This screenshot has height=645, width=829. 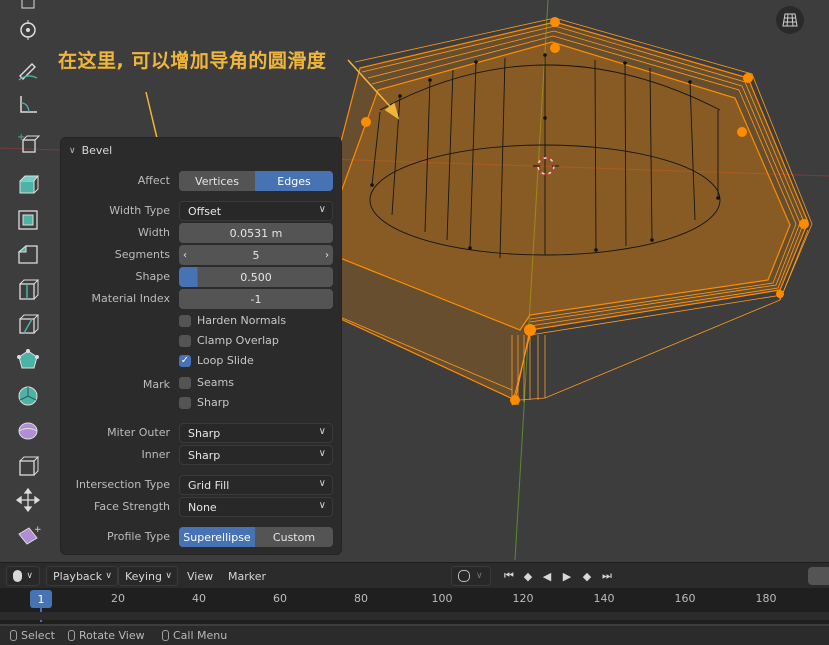 What do you see at coordinates (464, 576) in the screenshot?
I see `record-icon` at bounding box center [464, 576].